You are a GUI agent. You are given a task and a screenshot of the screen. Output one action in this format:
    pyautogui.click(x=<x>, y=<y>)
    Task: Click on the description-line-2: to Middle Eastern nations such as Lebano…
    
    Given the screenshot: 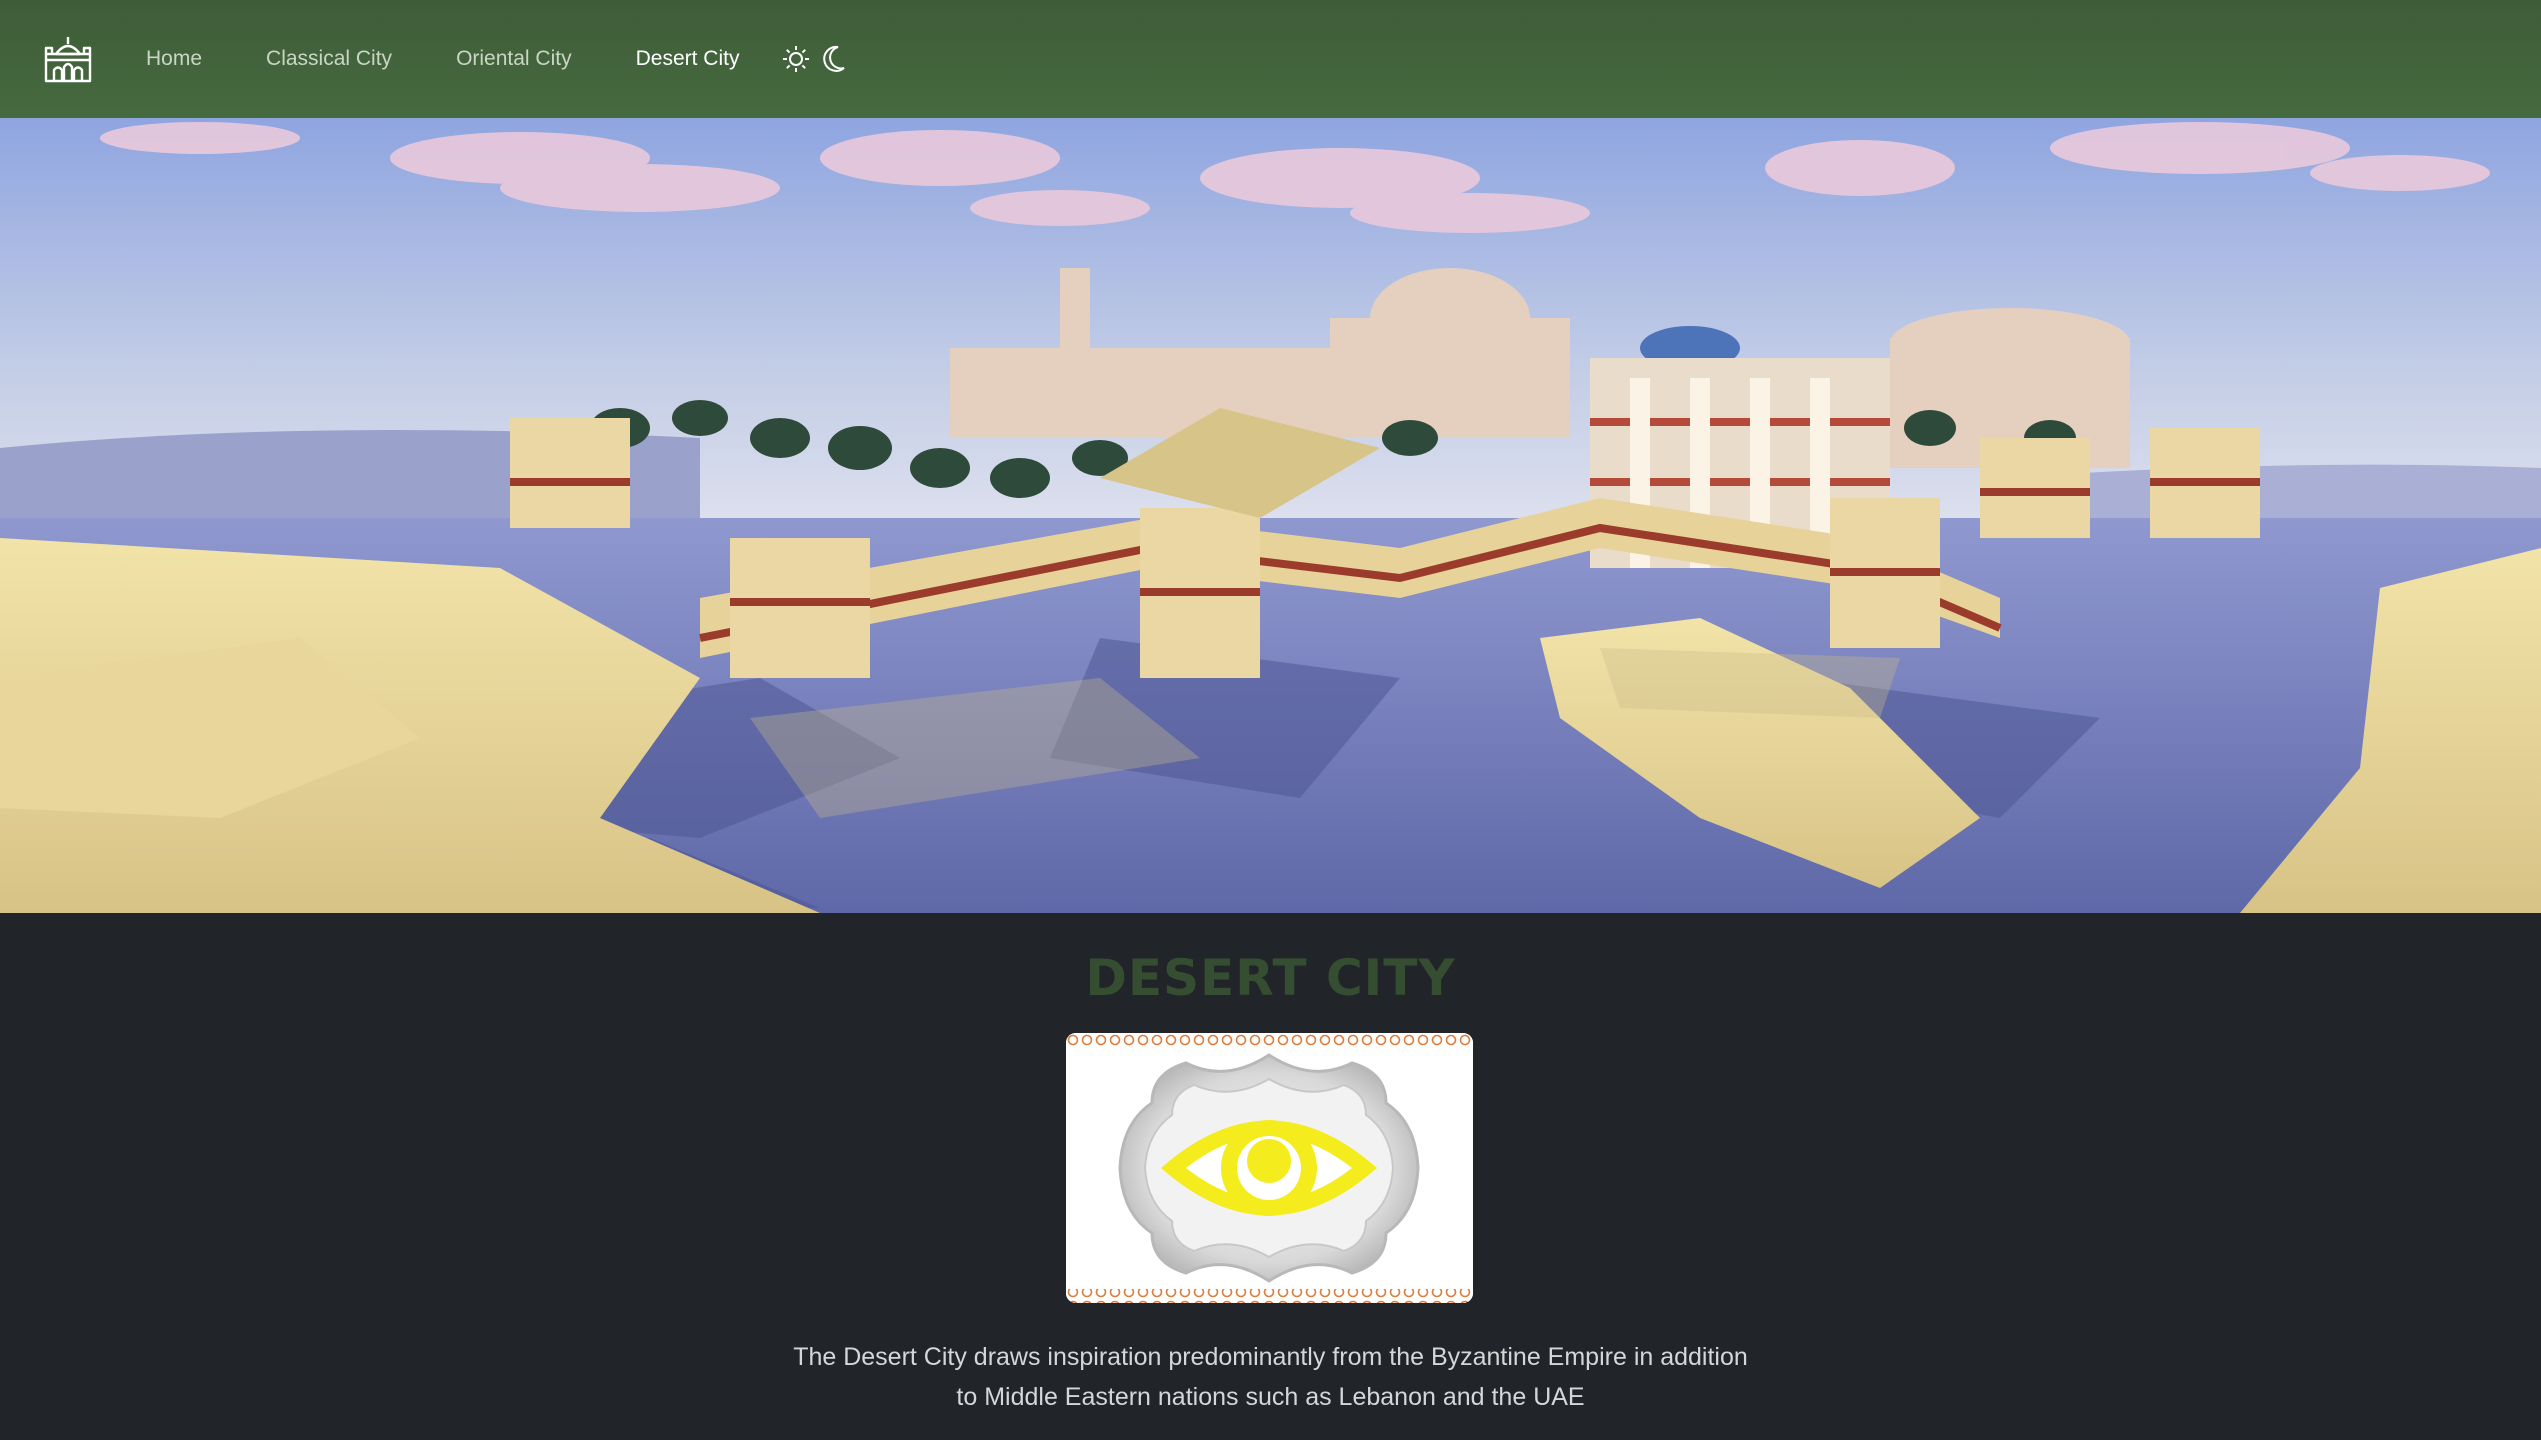 What is the action you would take?
    pyautogui.click(x=1270, y=1397)
    